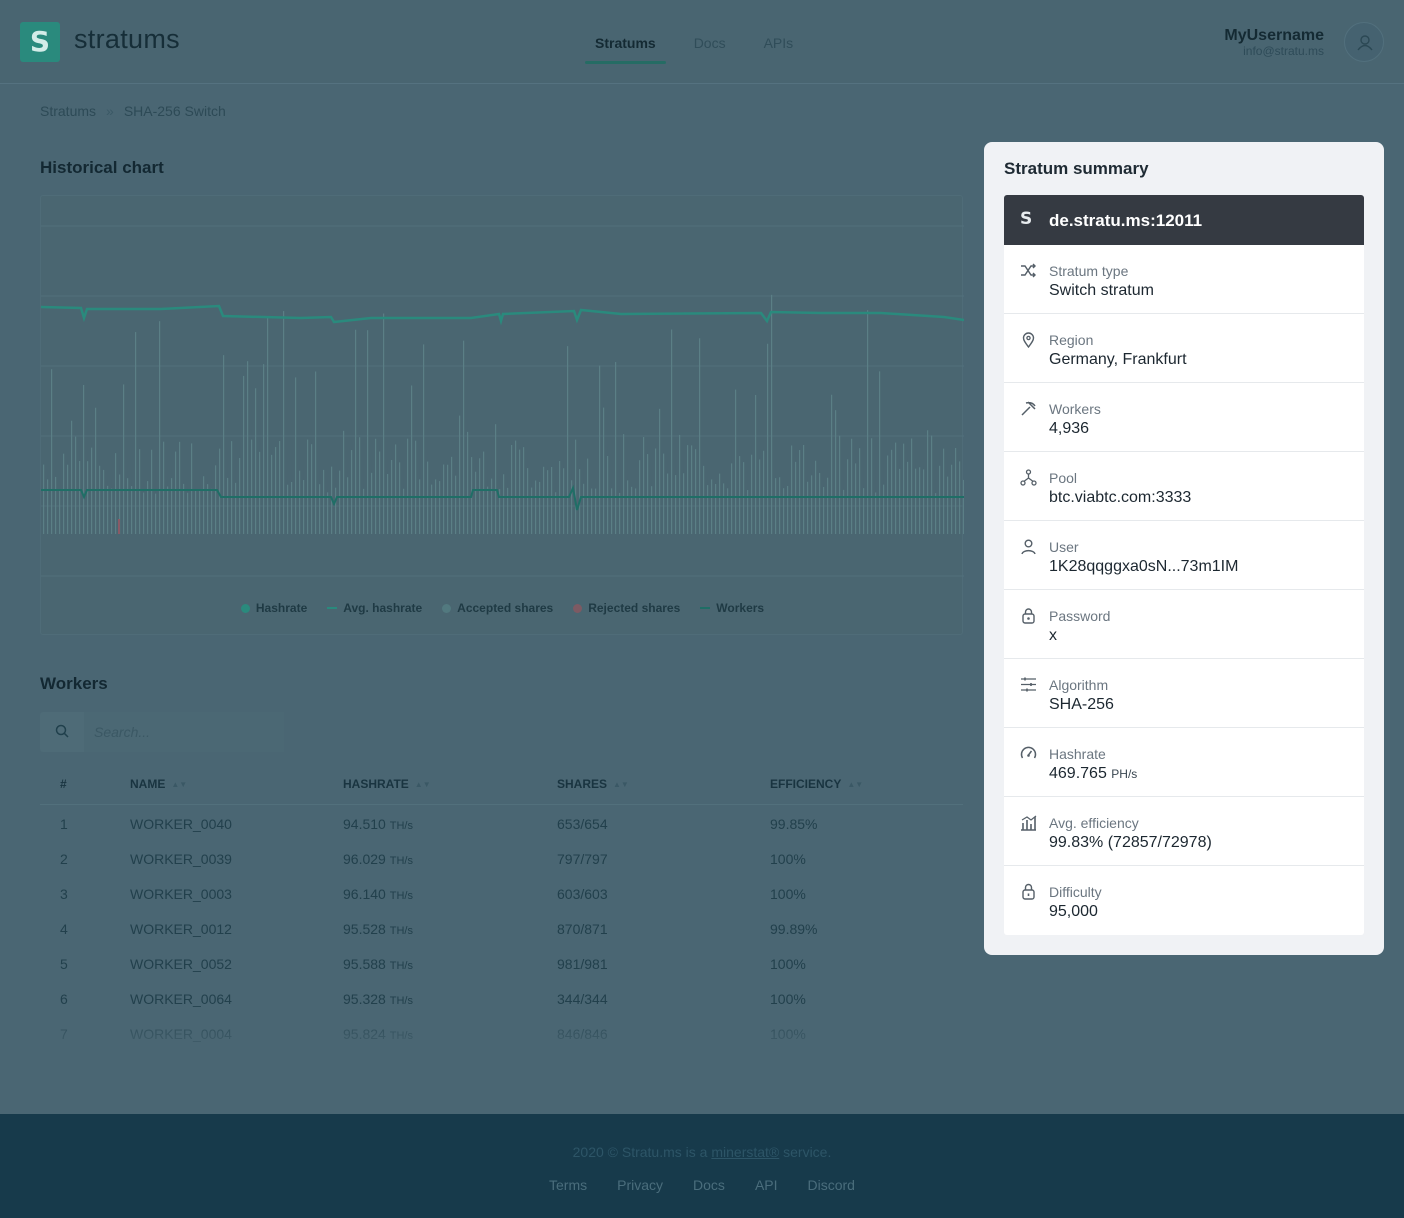 Image resolution: width=1404 pixels, height=1218 pixels. I want to click on table-row: 5 WORKER_0052 95.588 TH/s 981/981 100%, so click(501, 963).